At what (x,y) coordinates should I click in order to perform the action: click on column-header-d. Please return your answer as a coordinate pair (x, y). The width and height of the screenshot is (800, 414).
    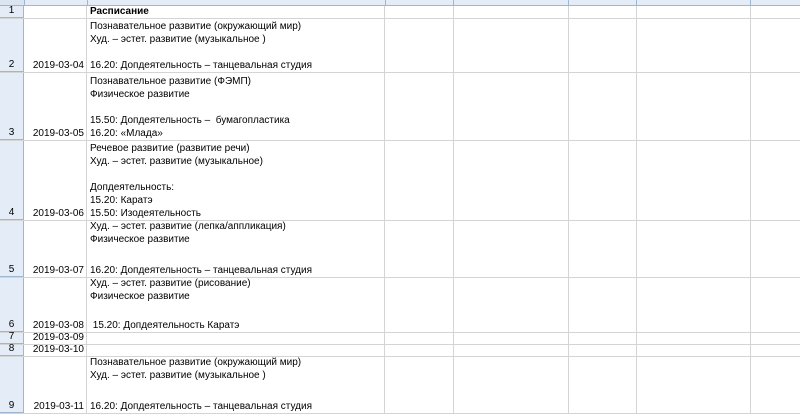
    Looking at the image, I should click on (511, 2).